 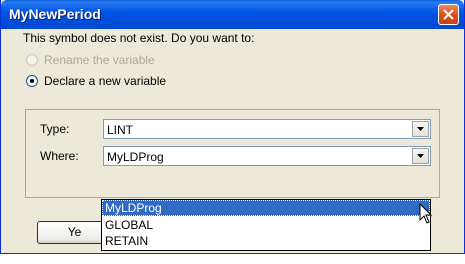 I want to click on type-label: Type:, so click(x=55, y=129).